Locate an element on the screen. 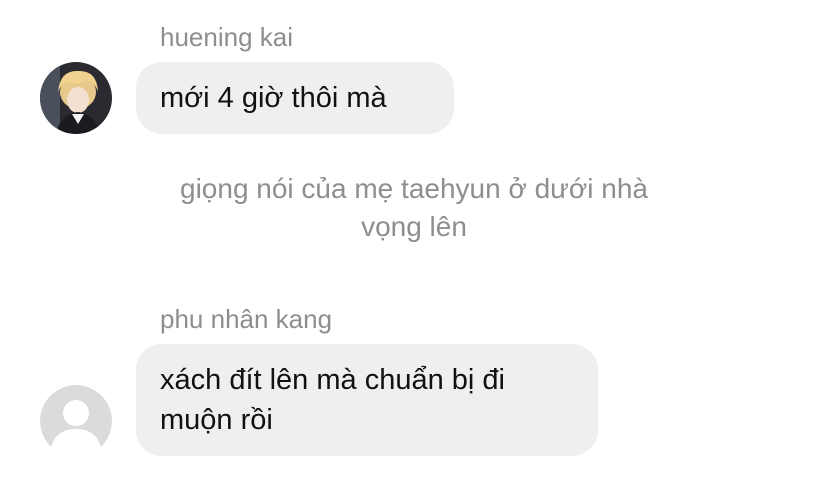 The image size is (828, 501). narration-line-1: giọng nói của mẹ taehyun ở dưới nhà is located at coordinates (414, 188).